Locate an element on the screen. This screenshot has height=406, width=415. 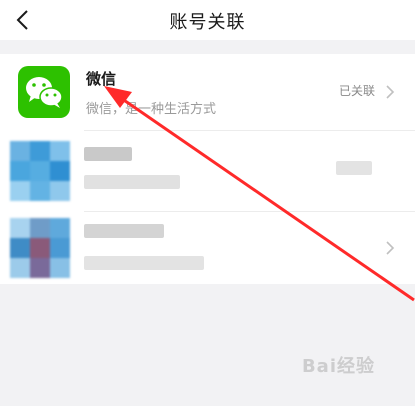
account-name: 微信 is located at coordinates (101, 79).